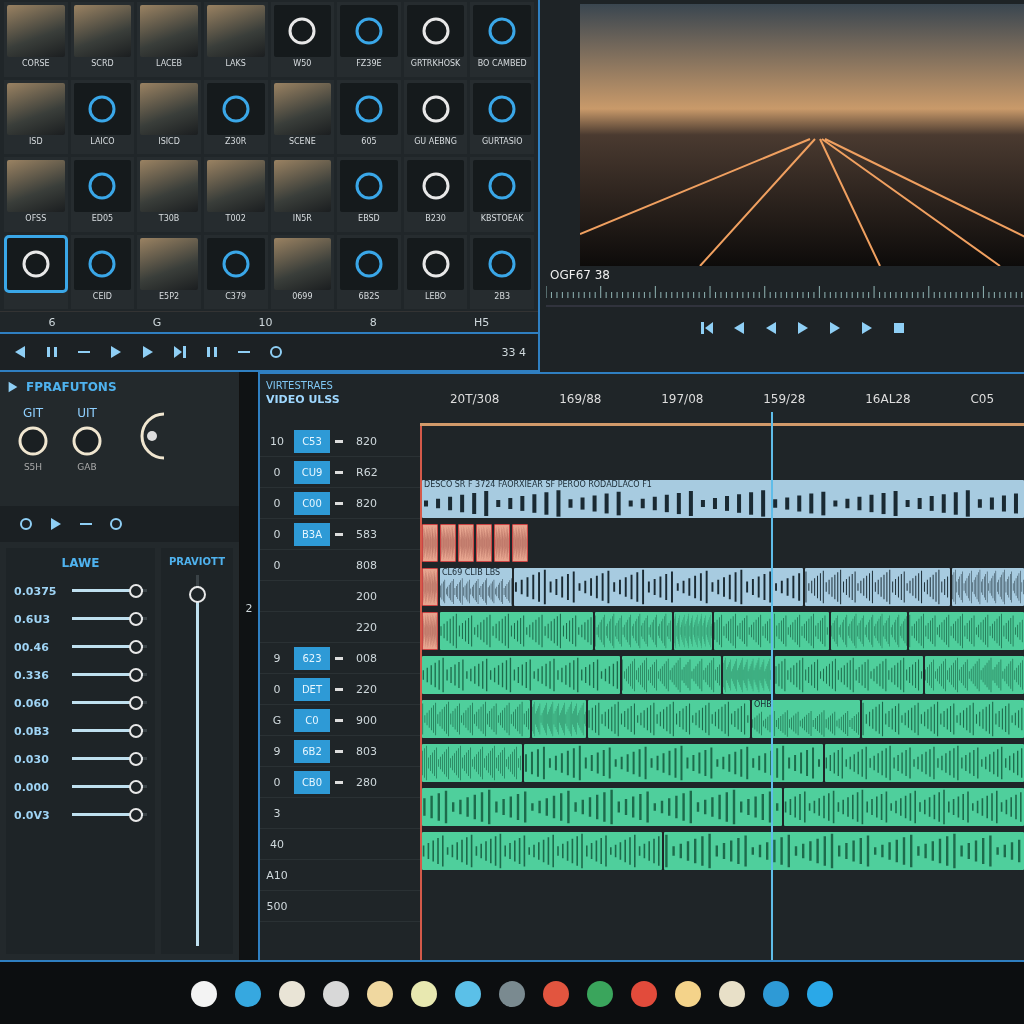 The image size is (1024, 1024). Describe the element at coordinates (276, 352) in the screenshot. I see `ring-icon` at that location.